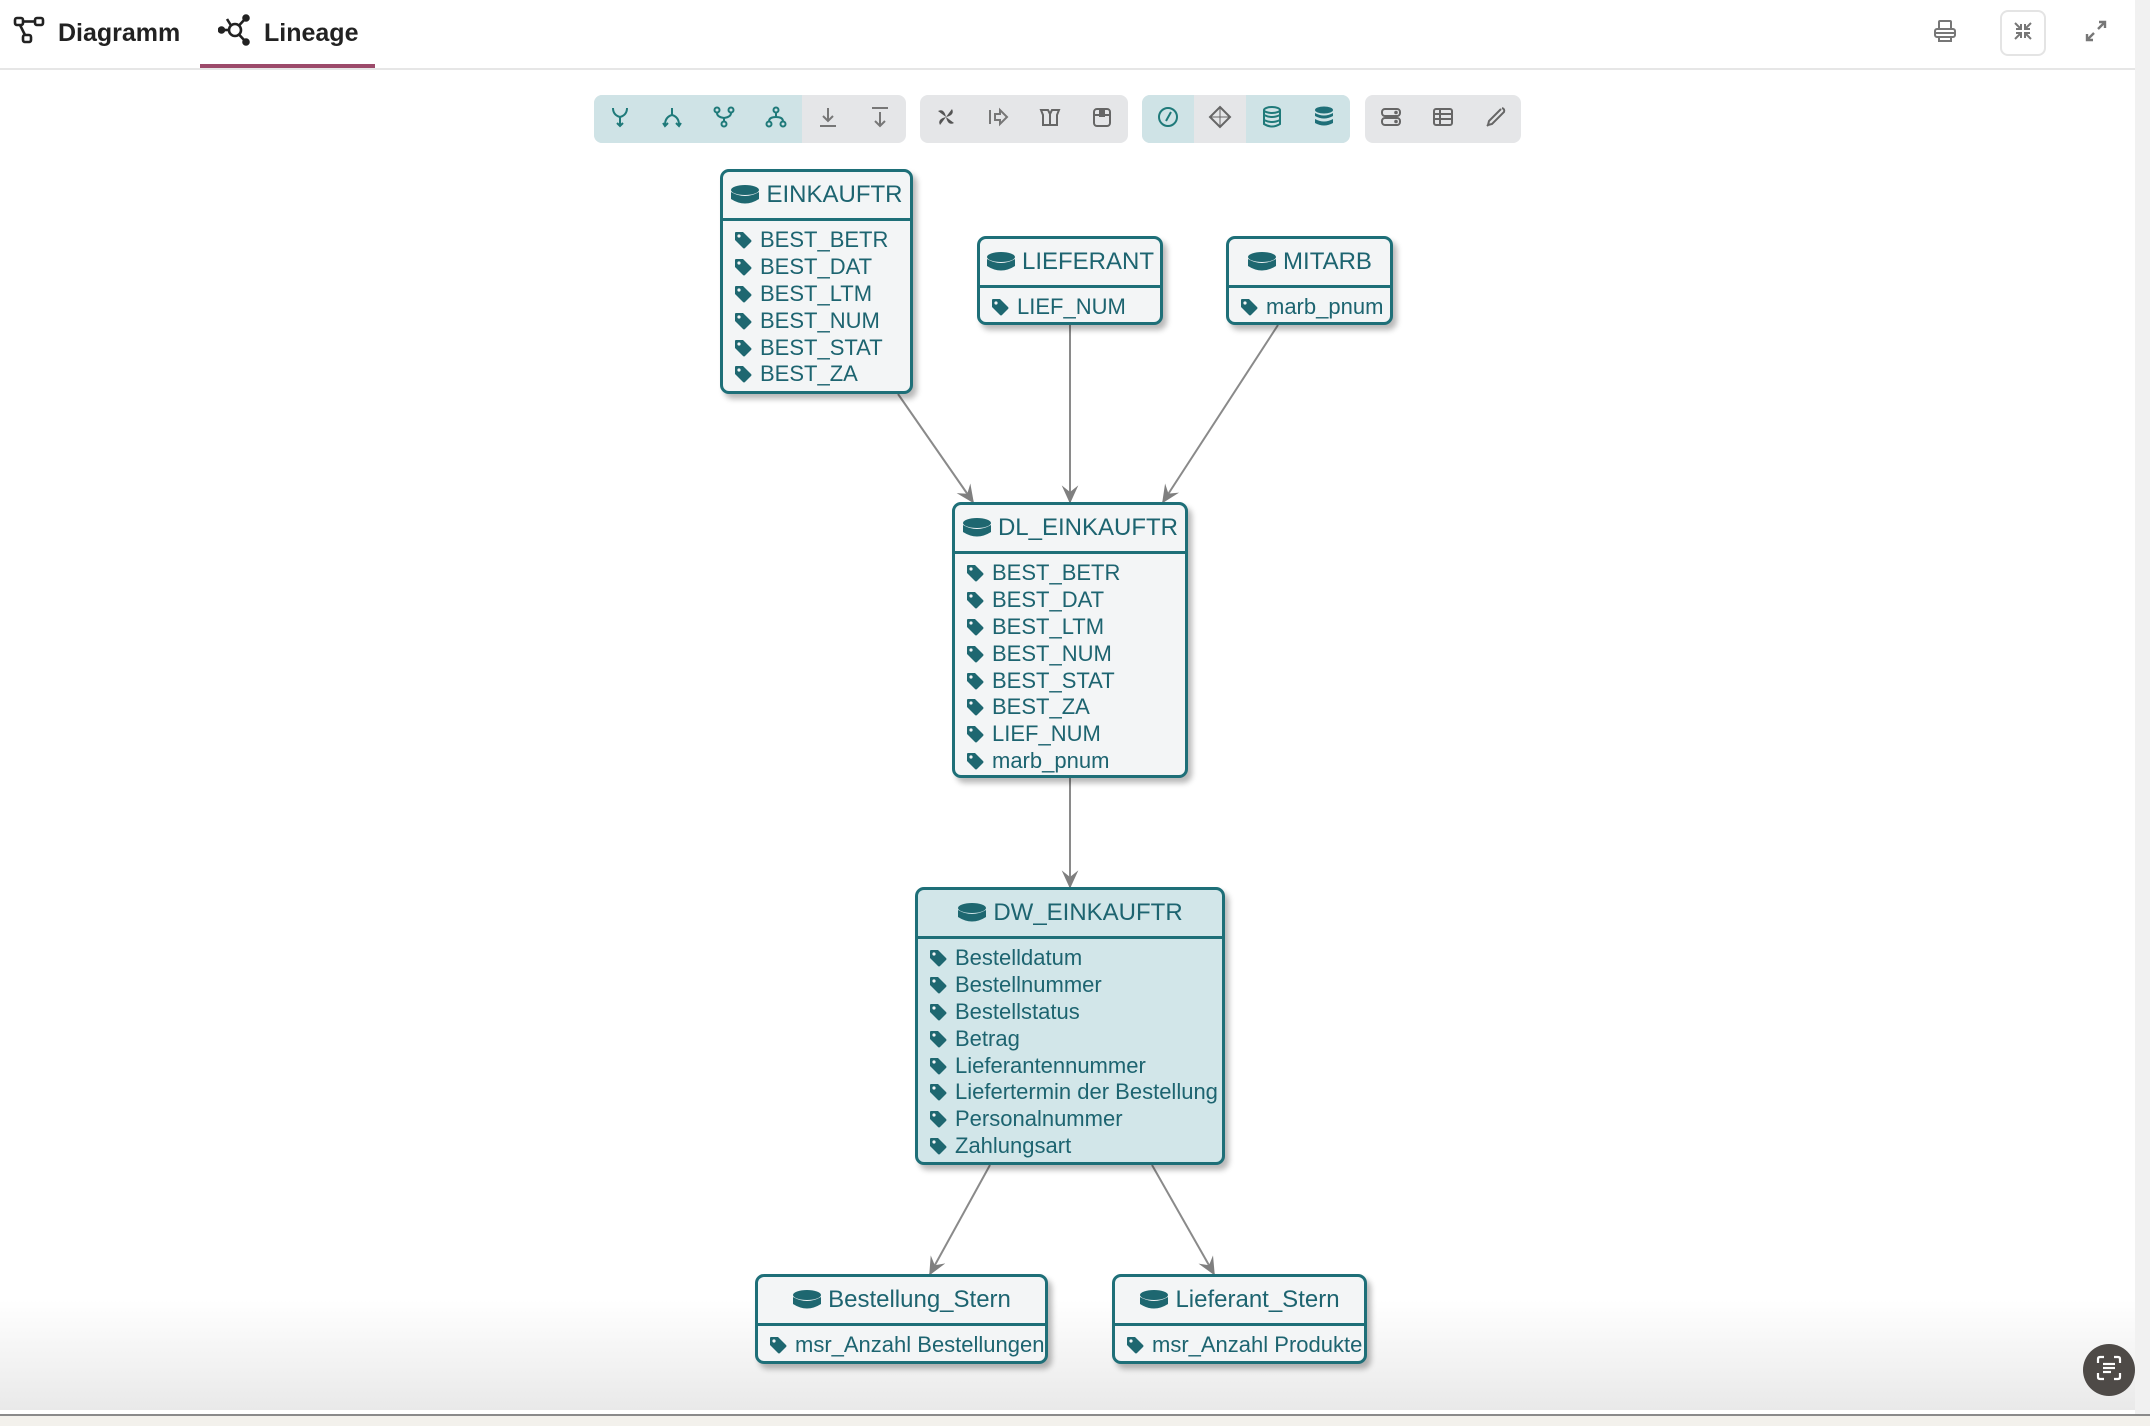 The height and width of the screenshot is (1426, 2150). I want to click on column-field: Personalnummer, so click(1070, 1119).